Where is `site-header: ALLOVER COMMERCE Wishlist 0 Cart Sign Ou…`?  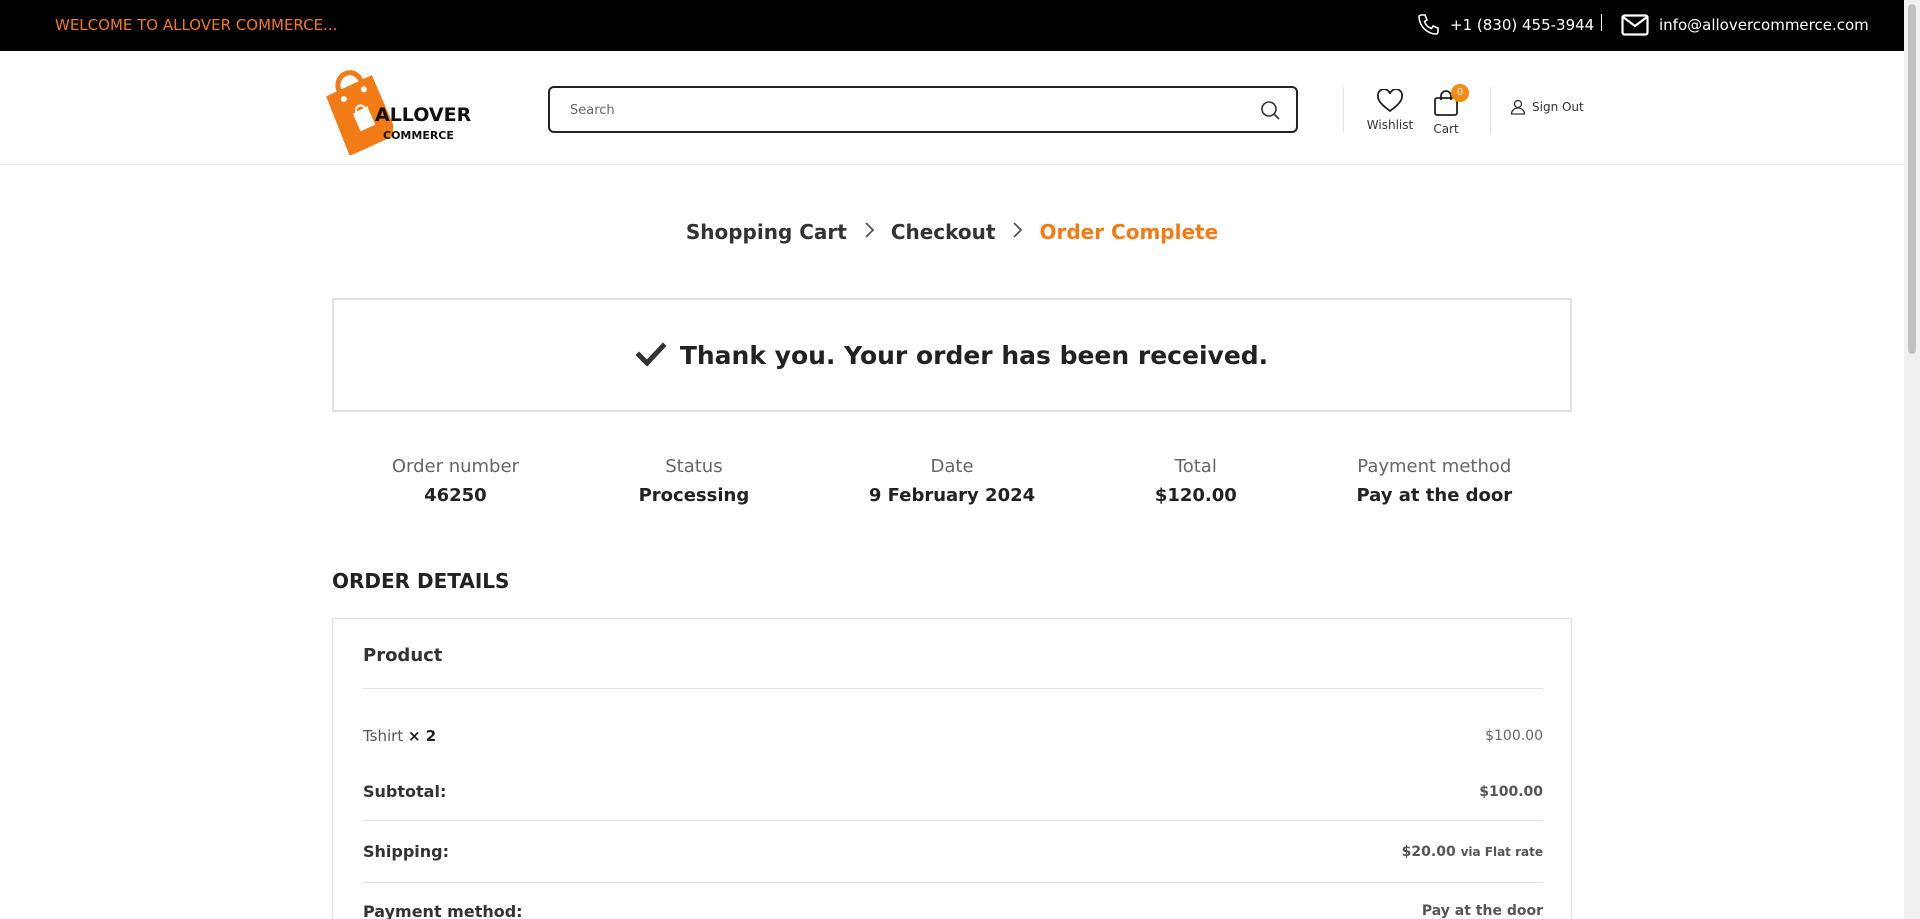 site-header: ALLOVER COMMERCE Wishlist 0 Cart Sign Ou… is located at coordinates (952, 108).